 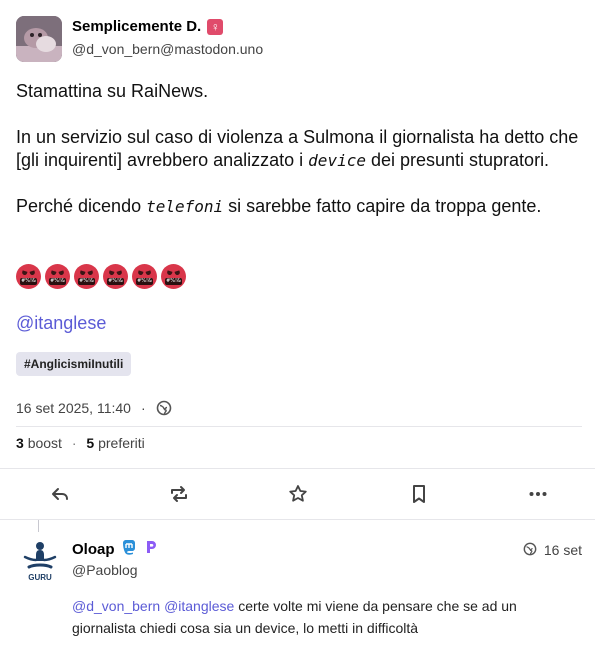 I want to click on reply-avatar: GURU, so click(x=40, y=560).